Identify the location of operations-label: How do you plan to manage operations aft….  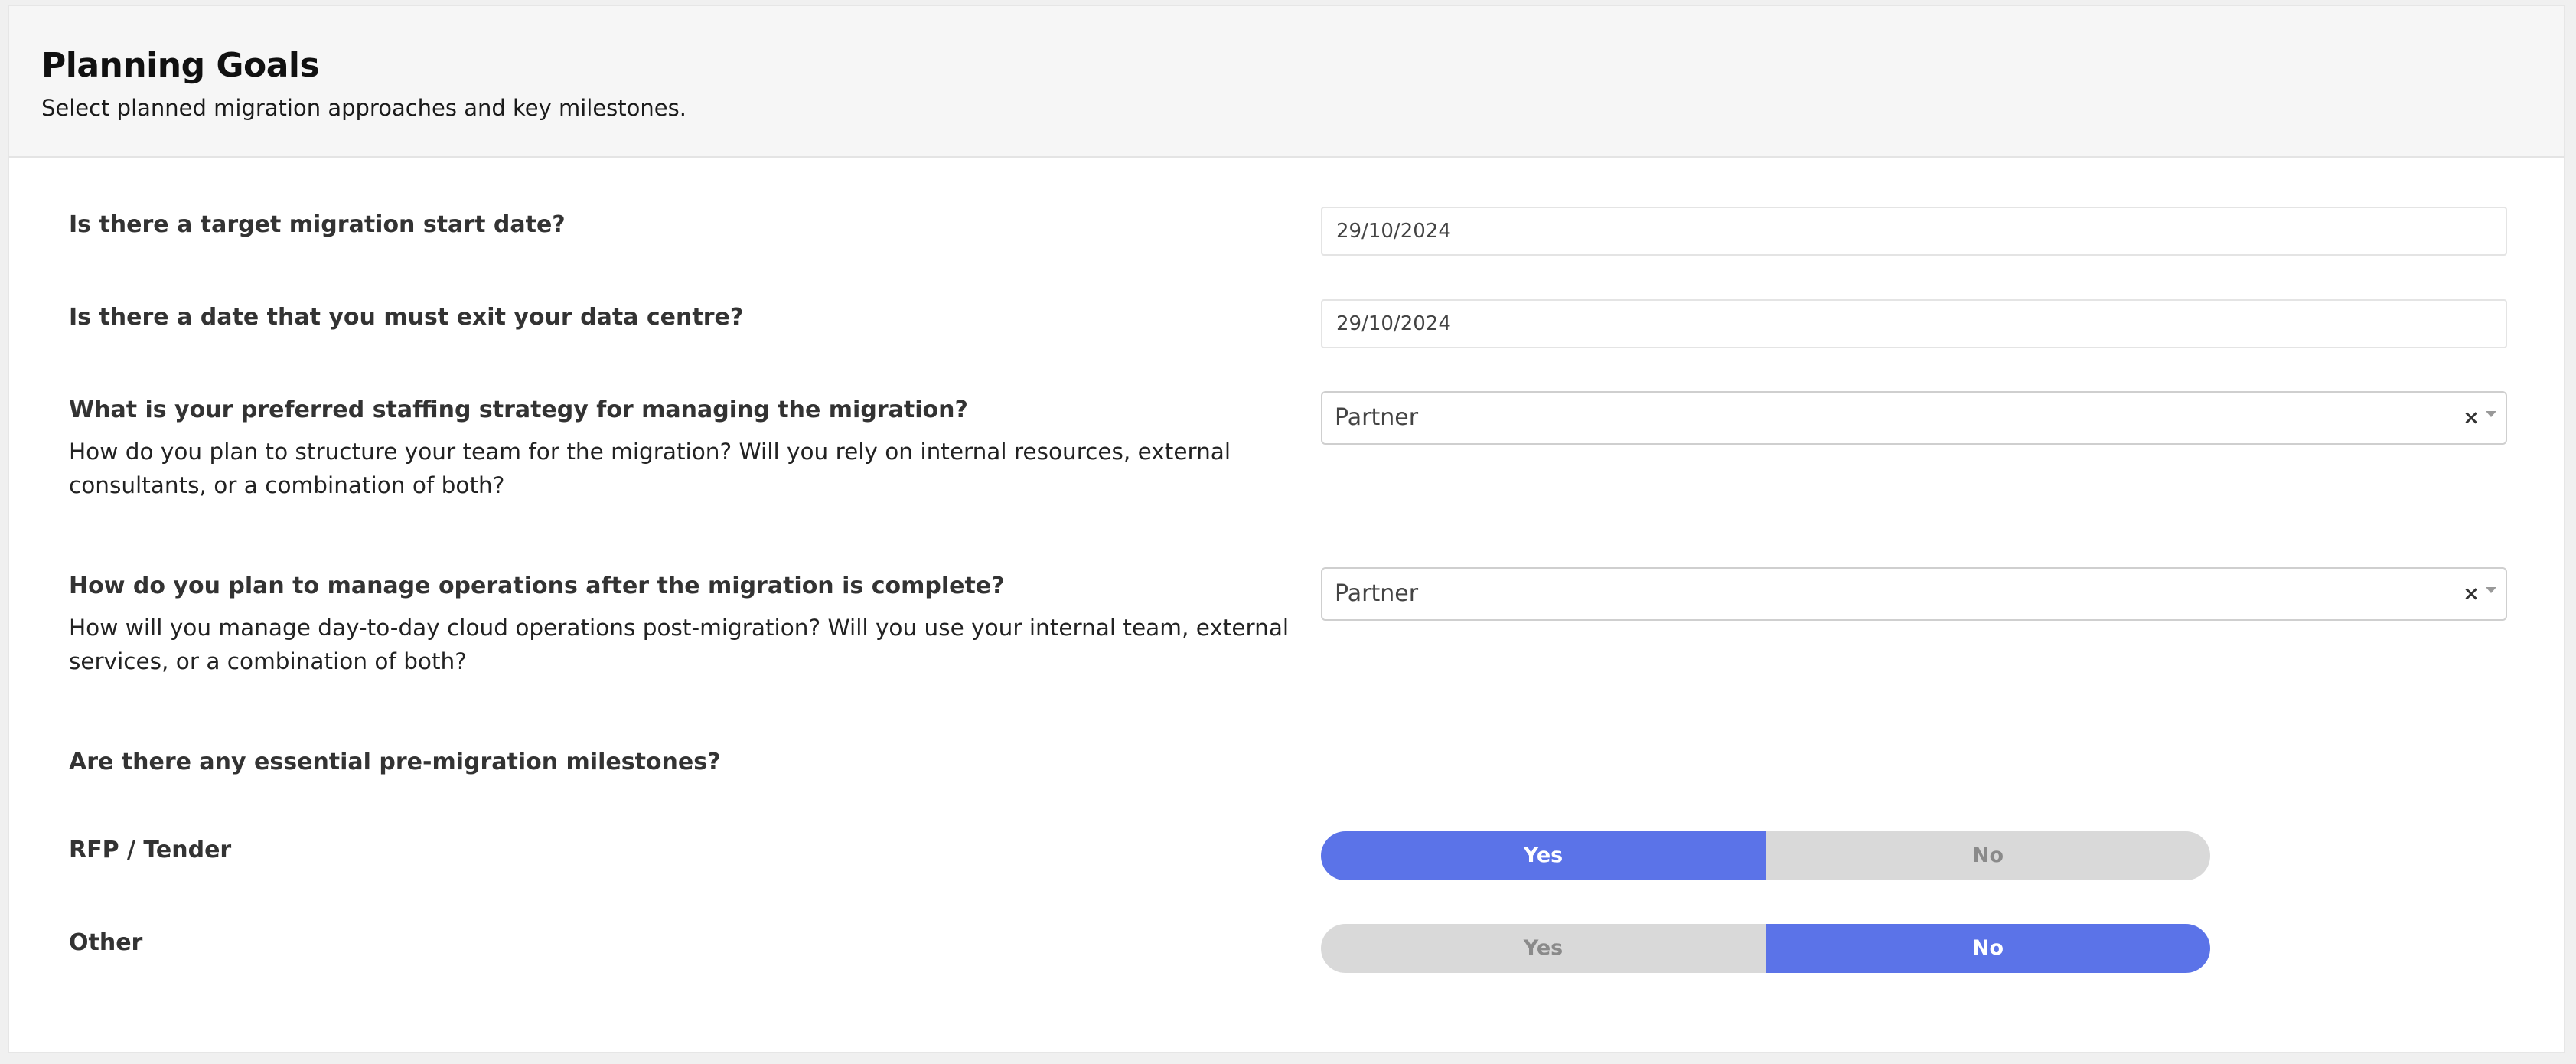
(537, 586).